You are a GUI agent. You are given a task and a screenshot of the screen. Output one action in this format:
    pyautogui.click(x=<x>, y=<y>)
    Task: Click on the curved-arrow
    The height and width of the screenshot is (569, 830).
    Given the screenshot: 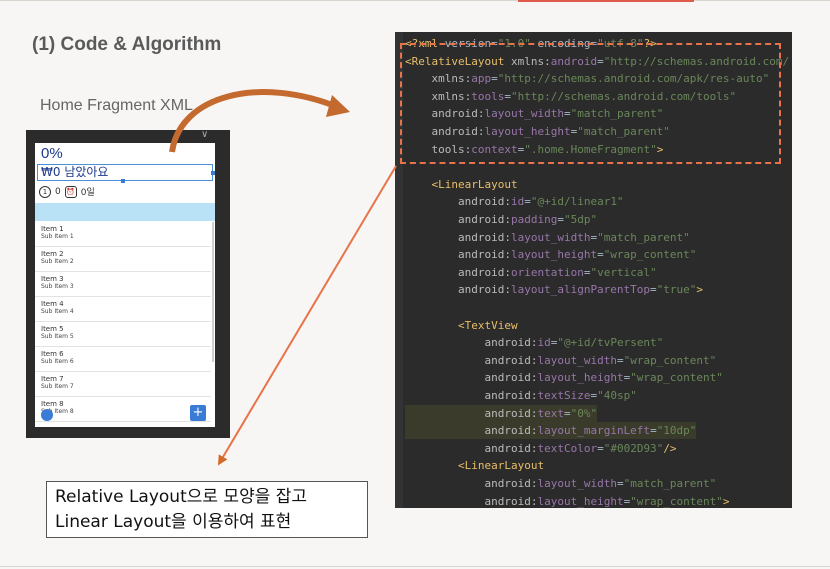 What is the action you would take?
    pyautogui.click(x=255, y=121)
    